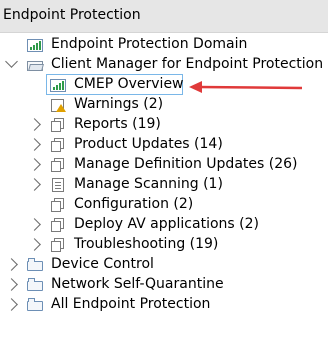 The width and height of the screenshot is (328, 345). I want to click on tree-item-warnings: Warnings (2), so click(164, 105).